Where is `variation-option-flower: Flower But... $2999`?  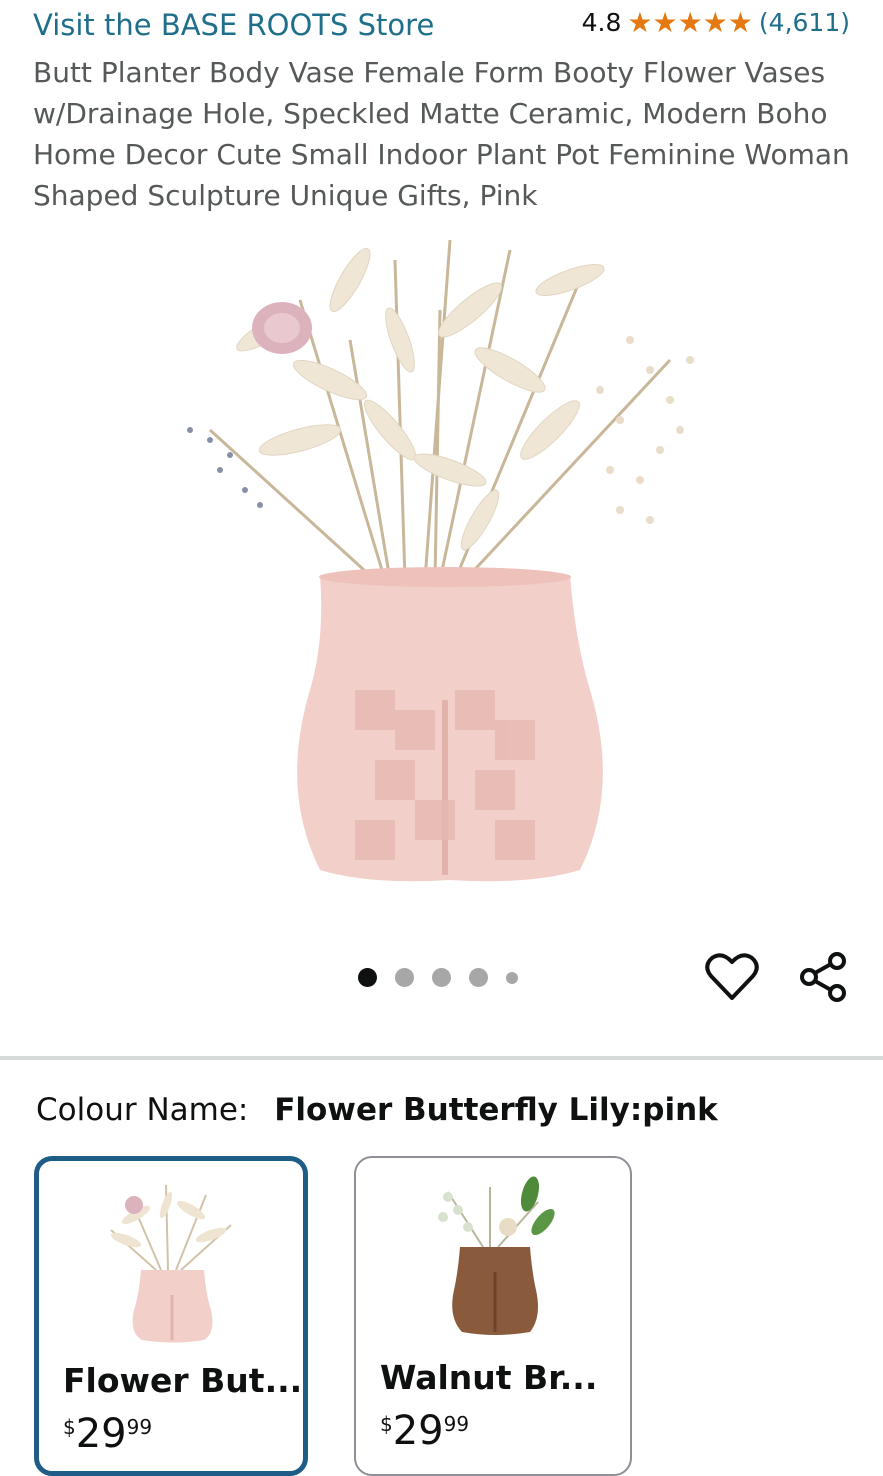
variation-option-flower: Flower But... $2999 is located at coordinates (171, 1316).